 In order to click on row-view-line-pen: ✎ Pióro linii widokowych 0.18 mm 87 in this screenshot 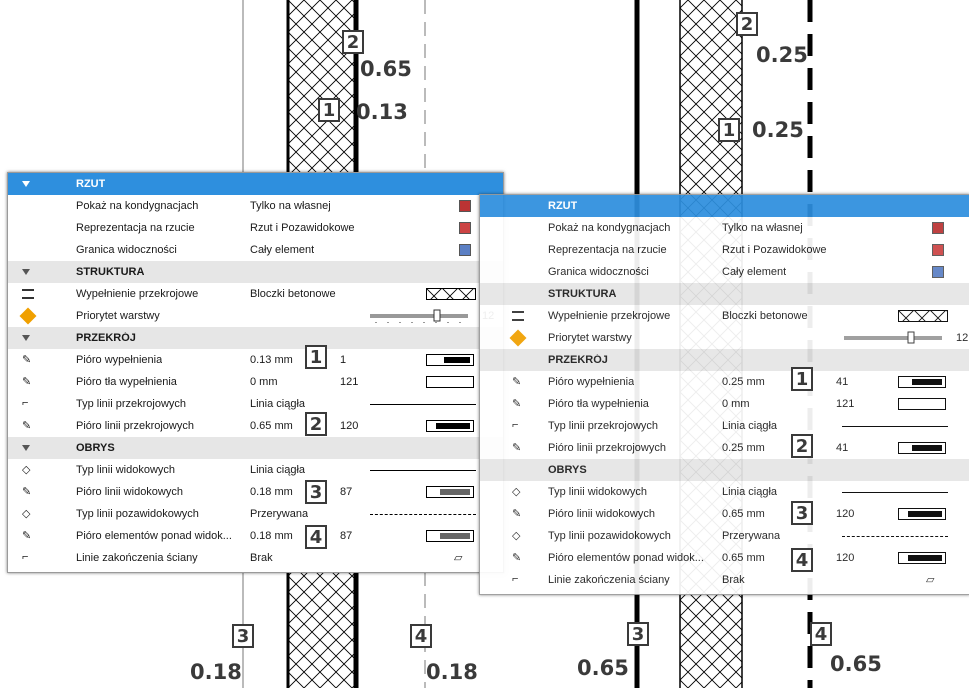, I will do `click(255, 492)`.